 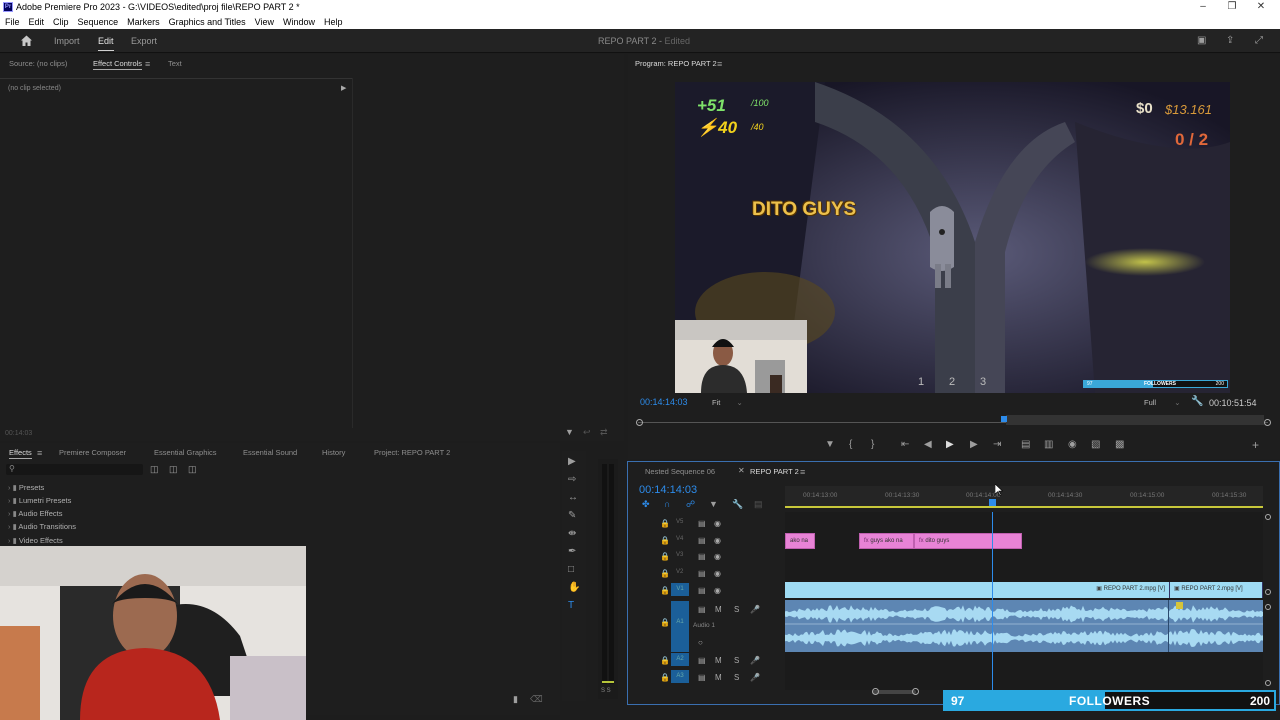 What do you see at coordinates (1203, 6) in the screenshot?
I see `minimize-icon: –` at bounding box center [1203, 6].